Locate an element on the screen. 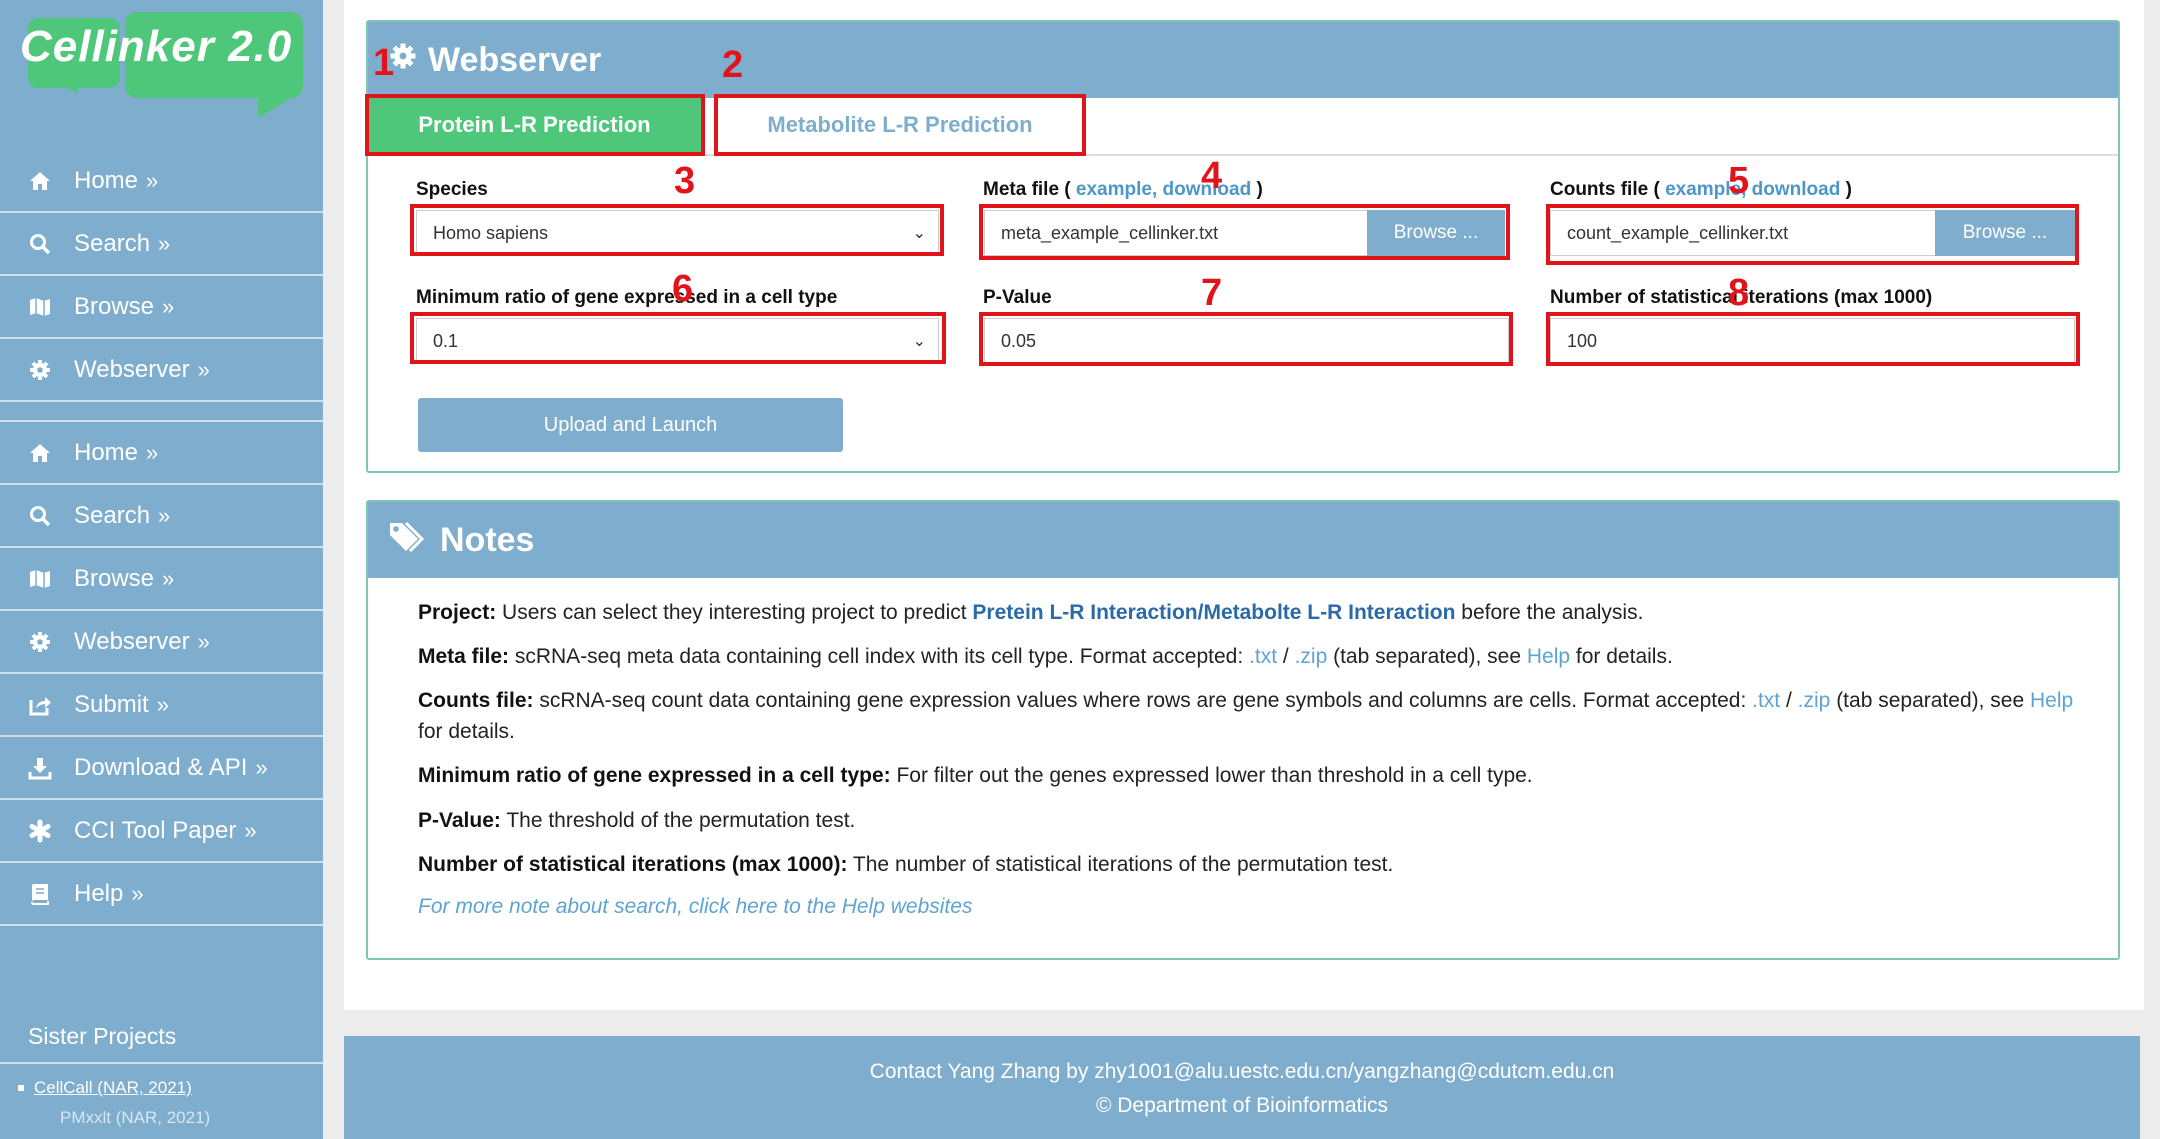 Image resolution: width=2160 pixels, height=1139 pixels. upload-and-launch-button: Upload and Launch is located at coordinates (630, 425).